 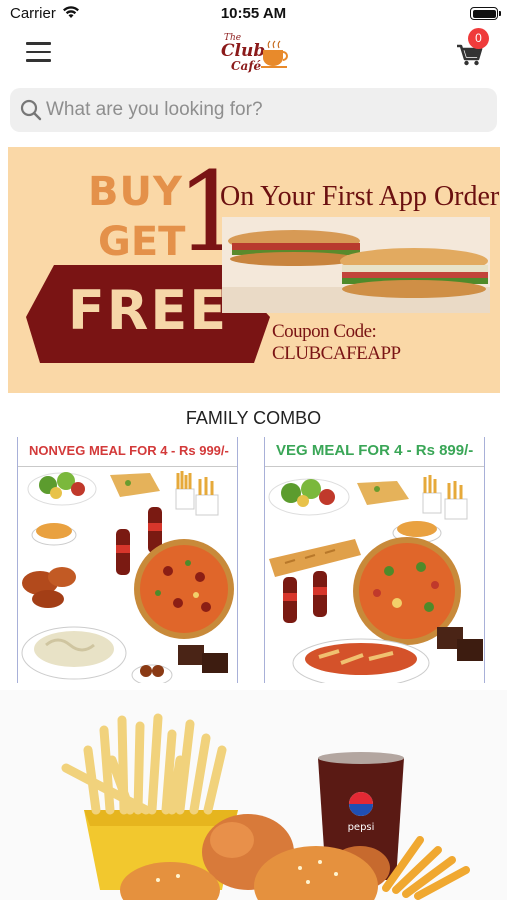 What do you see at coordinates (375, 579) in the screenshot?
I see `veg-meal-image` at bounding box center [375, 579].